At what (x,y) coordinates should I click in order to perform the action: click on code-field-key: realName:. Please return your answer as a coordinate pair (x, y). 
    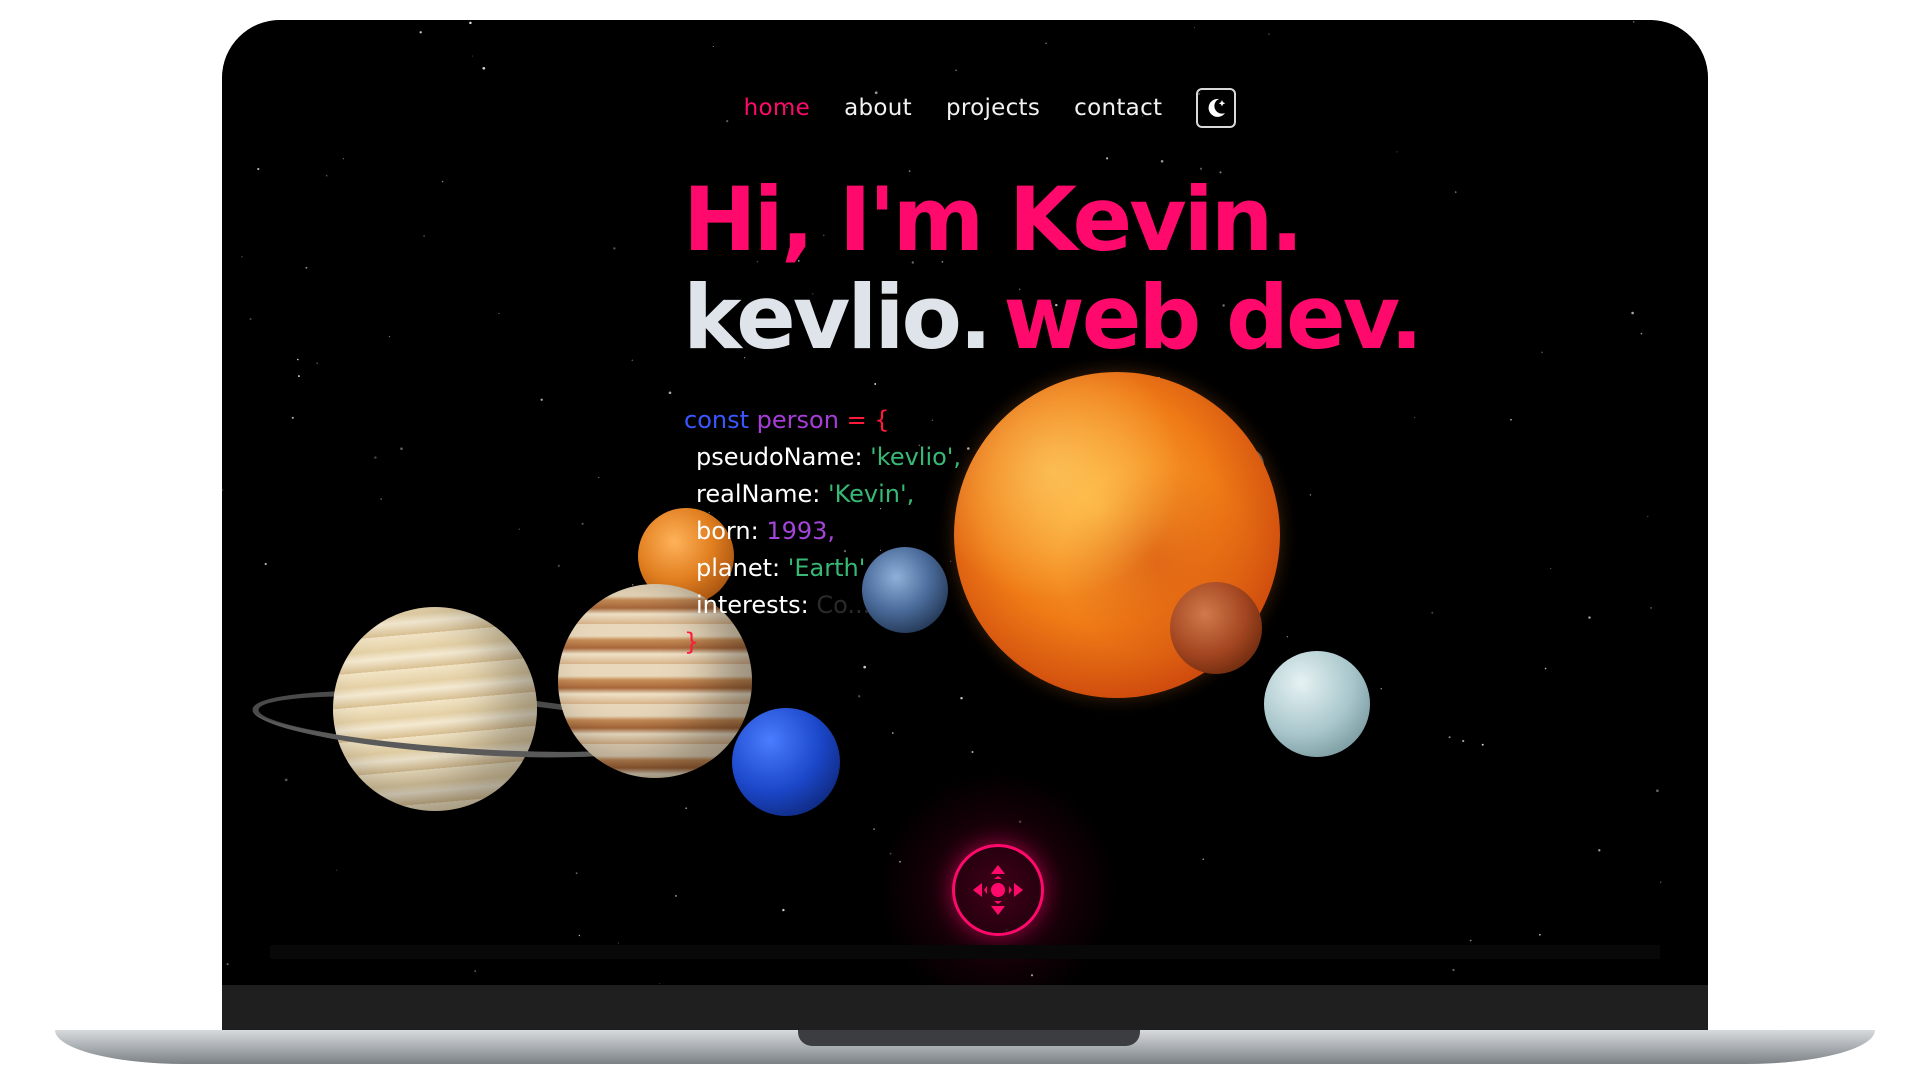
    Looking at the image, I should click on (758, 494).